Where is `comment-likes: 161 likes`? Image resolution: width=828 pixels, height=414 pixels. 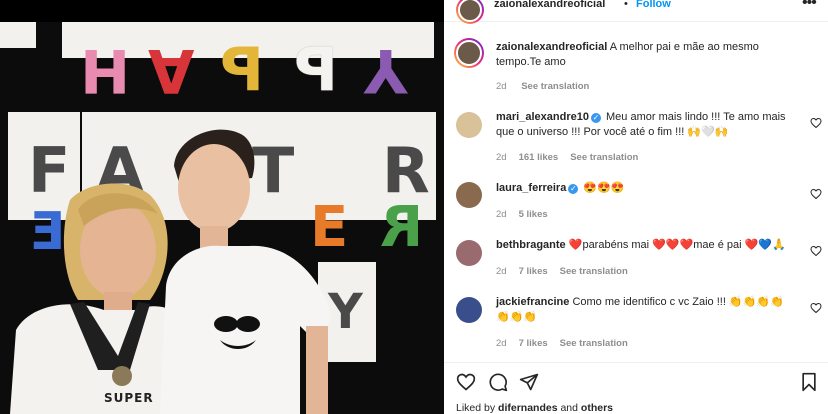
comment-likes: 161 likes is located at coordinates (539, 157).